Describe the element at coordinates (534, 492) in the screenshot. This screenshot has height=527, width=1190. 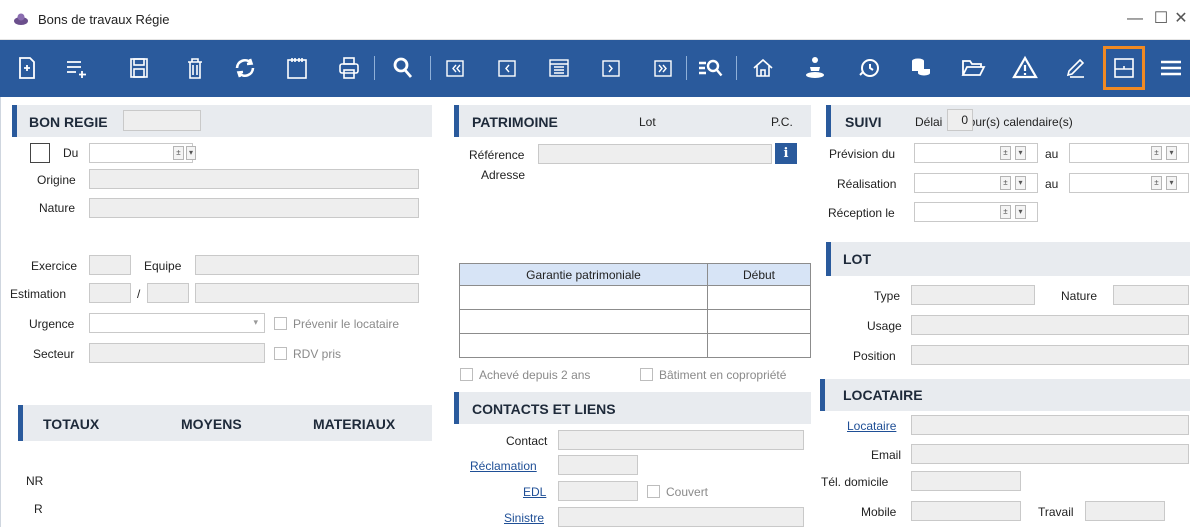
I see `edl-link: EDL` at that location.